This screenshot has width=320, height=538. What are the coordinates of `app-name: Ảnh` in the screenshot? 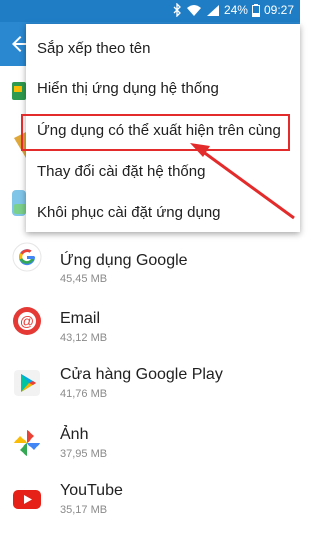 It's located at (74, 434).